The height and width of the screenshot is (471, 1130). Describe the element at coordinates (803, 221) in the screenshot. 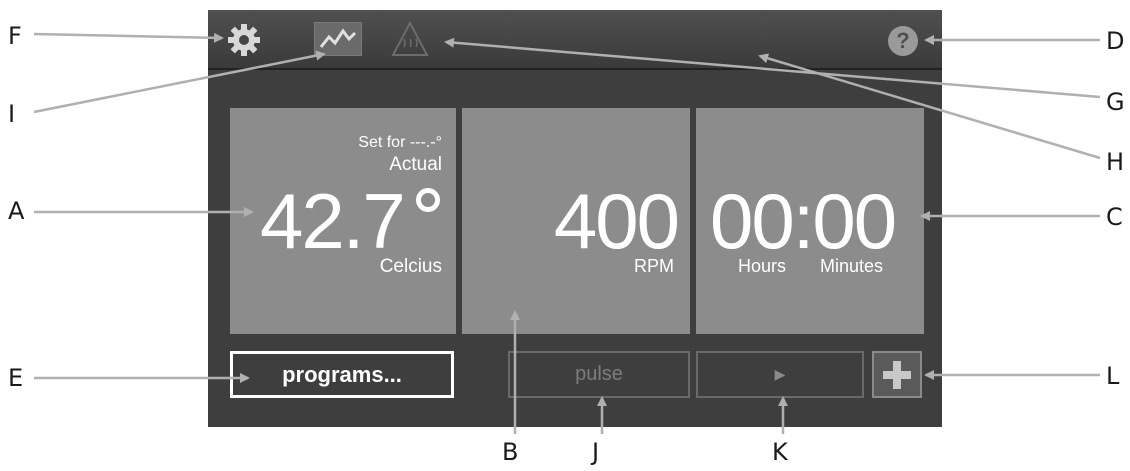

I see `timer-value: 00:00` at that location.